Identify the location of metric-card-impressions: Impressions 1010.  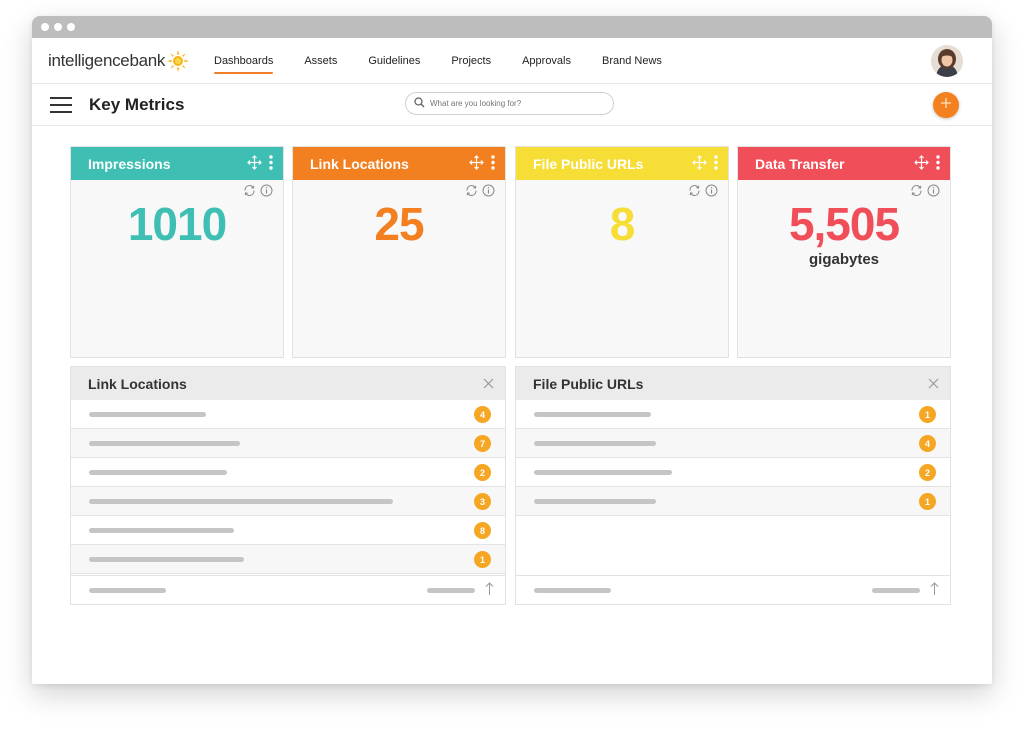
(177, 252).